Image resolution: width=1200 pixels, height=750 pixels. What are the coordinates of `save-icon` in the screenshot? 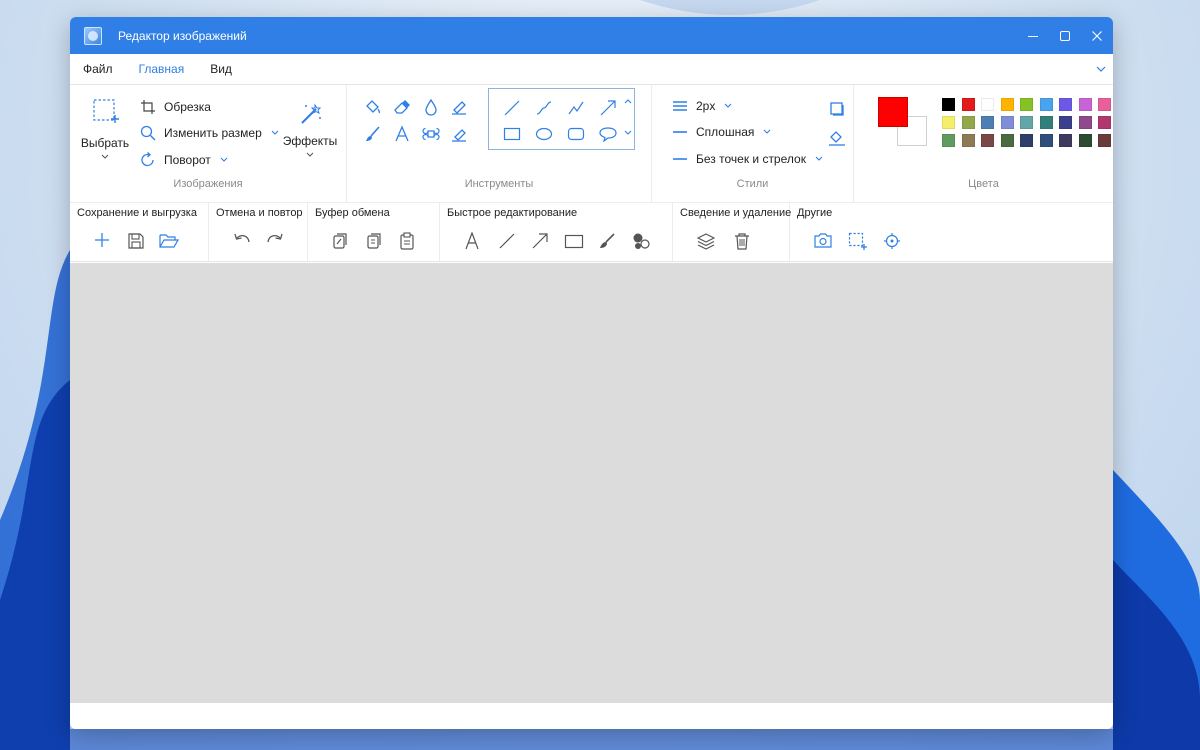 It's located at (136, 241).